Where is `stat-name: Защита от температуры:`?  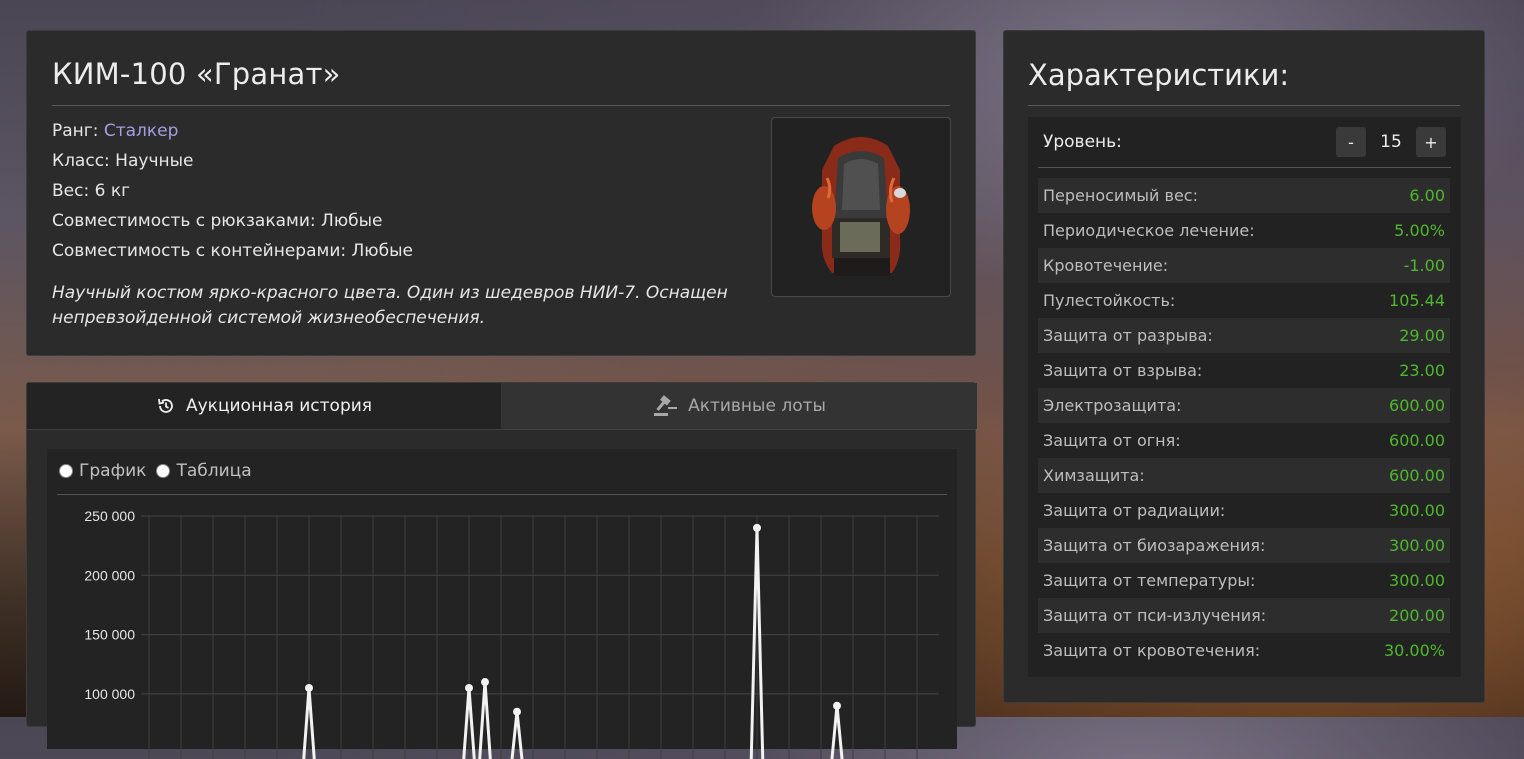
stat-name: Защита от температуры: is located at coordinates (1149, 580).